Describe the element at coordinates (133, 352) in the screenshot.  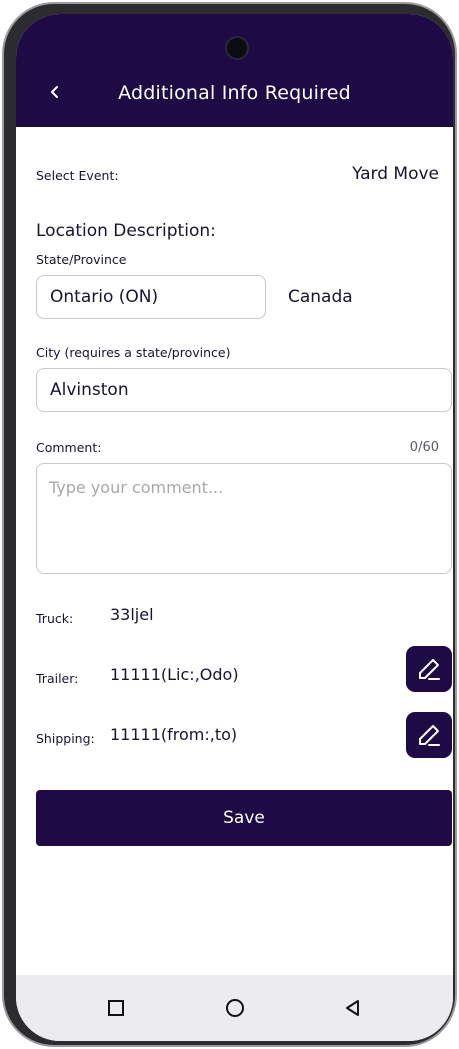
I see `city-label: City (requires a state/province)` at that location.